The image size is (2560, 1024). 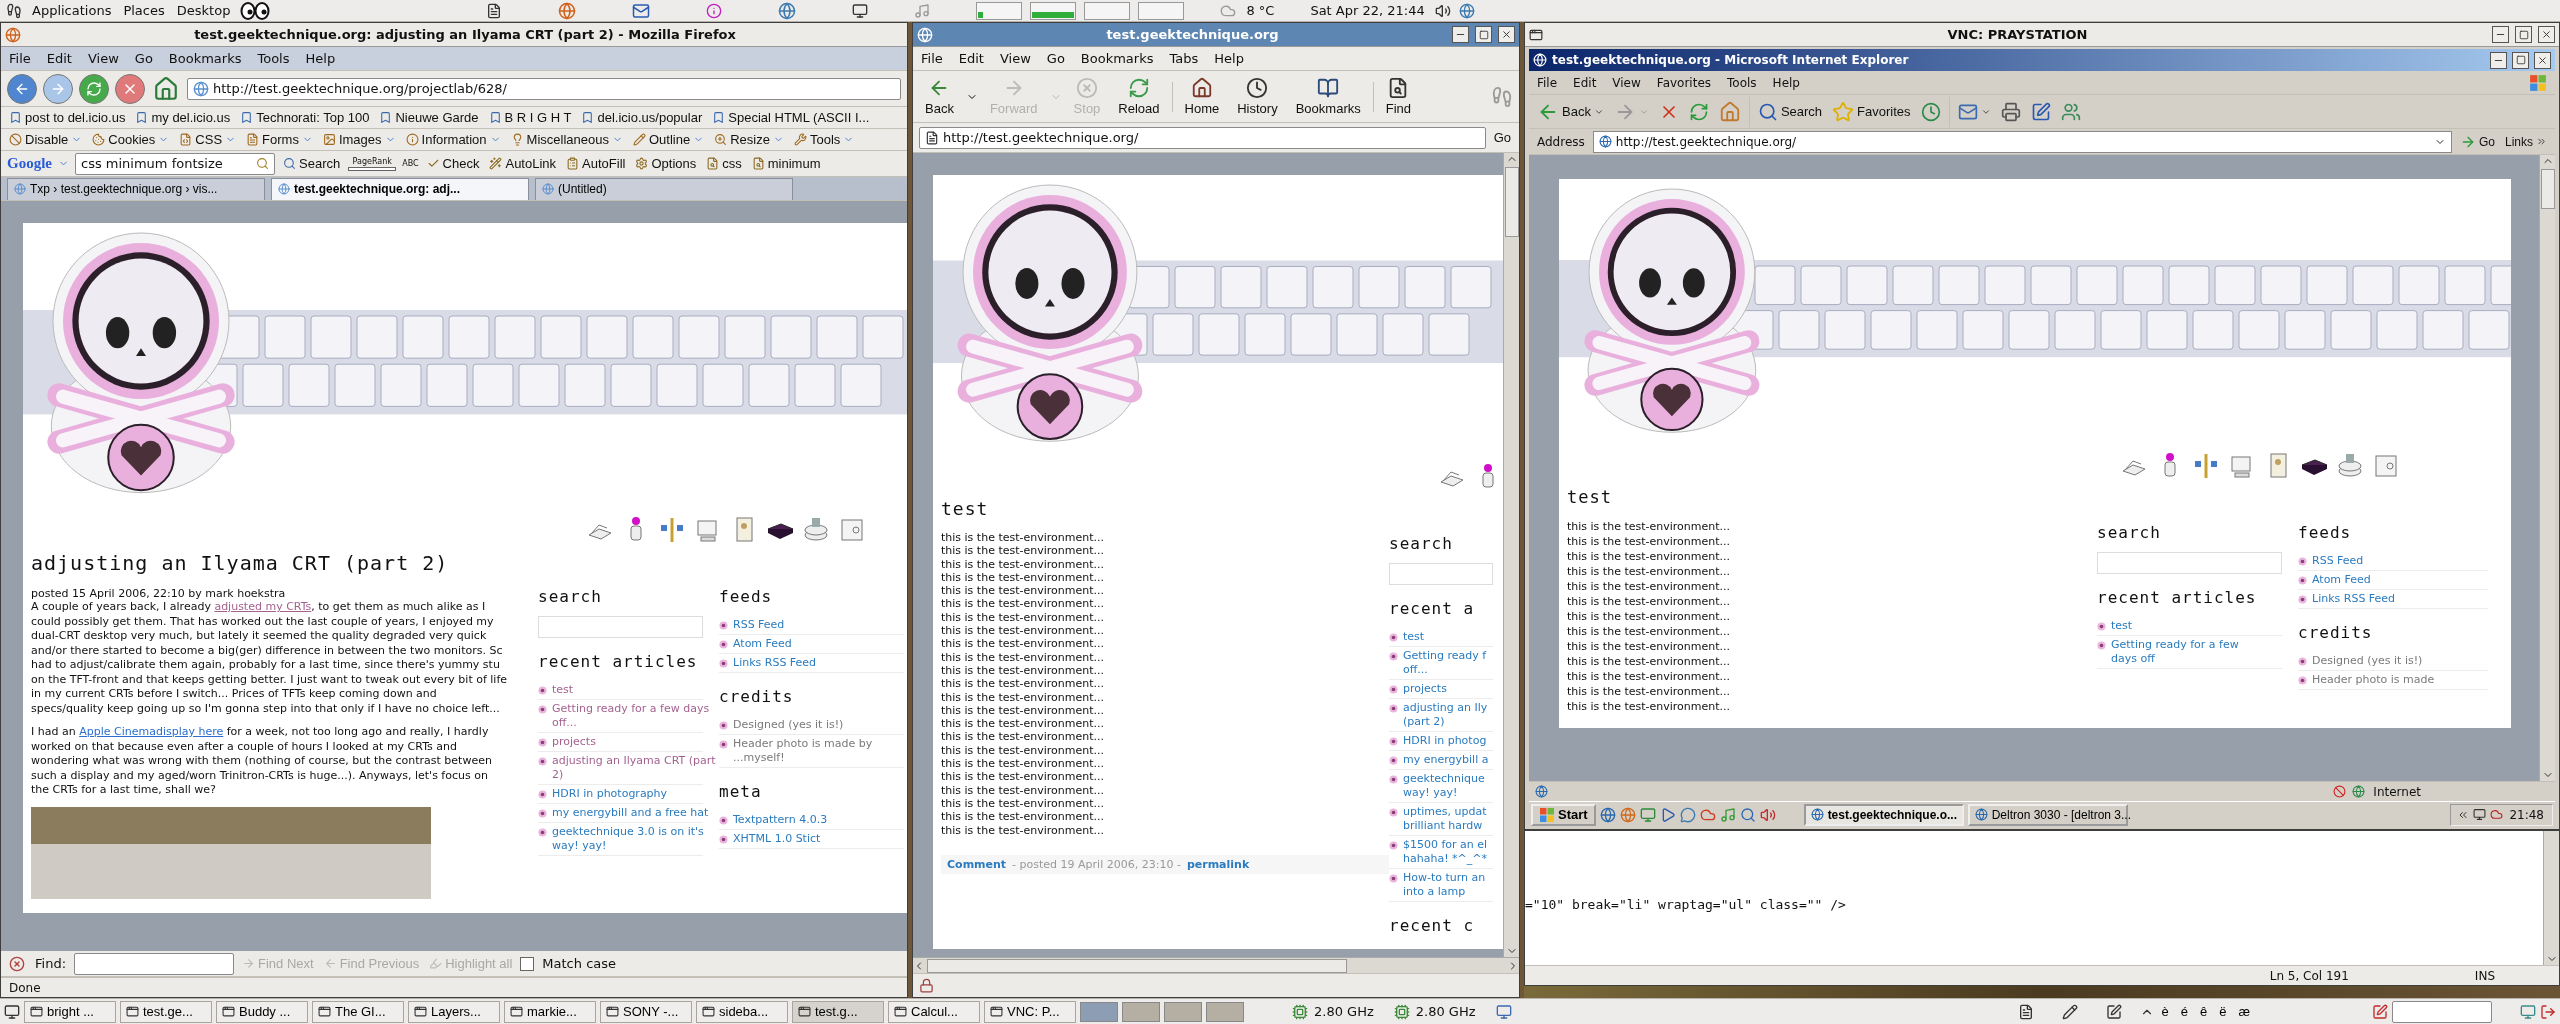 What do you see at coordinates (1570, 111) in the screenshot?
I see `back-button: Back` at bounding box center [1570, 111].